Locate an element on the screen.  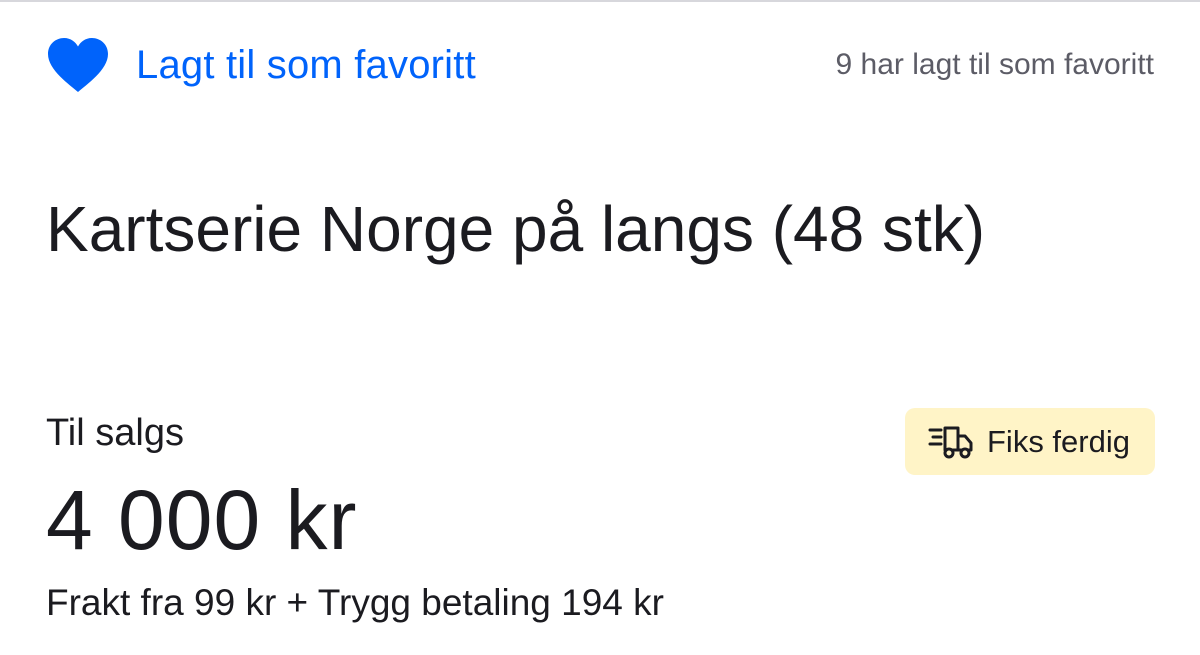
shipping-info: Frakt fra 99 kr + Trygg betaling 194 kr is located at coordinates (355, 602).